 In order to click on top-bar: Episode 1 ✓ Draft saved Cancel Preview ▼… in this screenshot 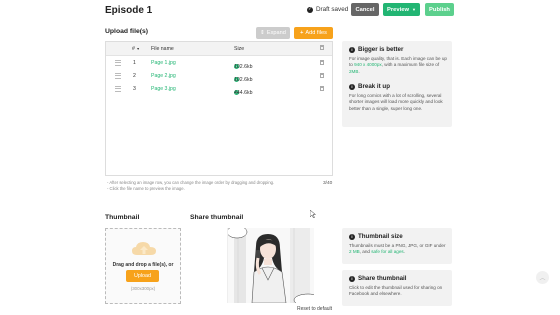, I will do `click(280, 12)`.